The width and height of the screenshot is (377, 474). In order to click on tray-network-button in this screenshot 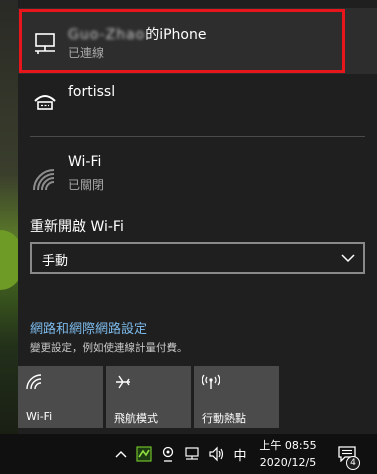, I will do `click(192, 454)`.